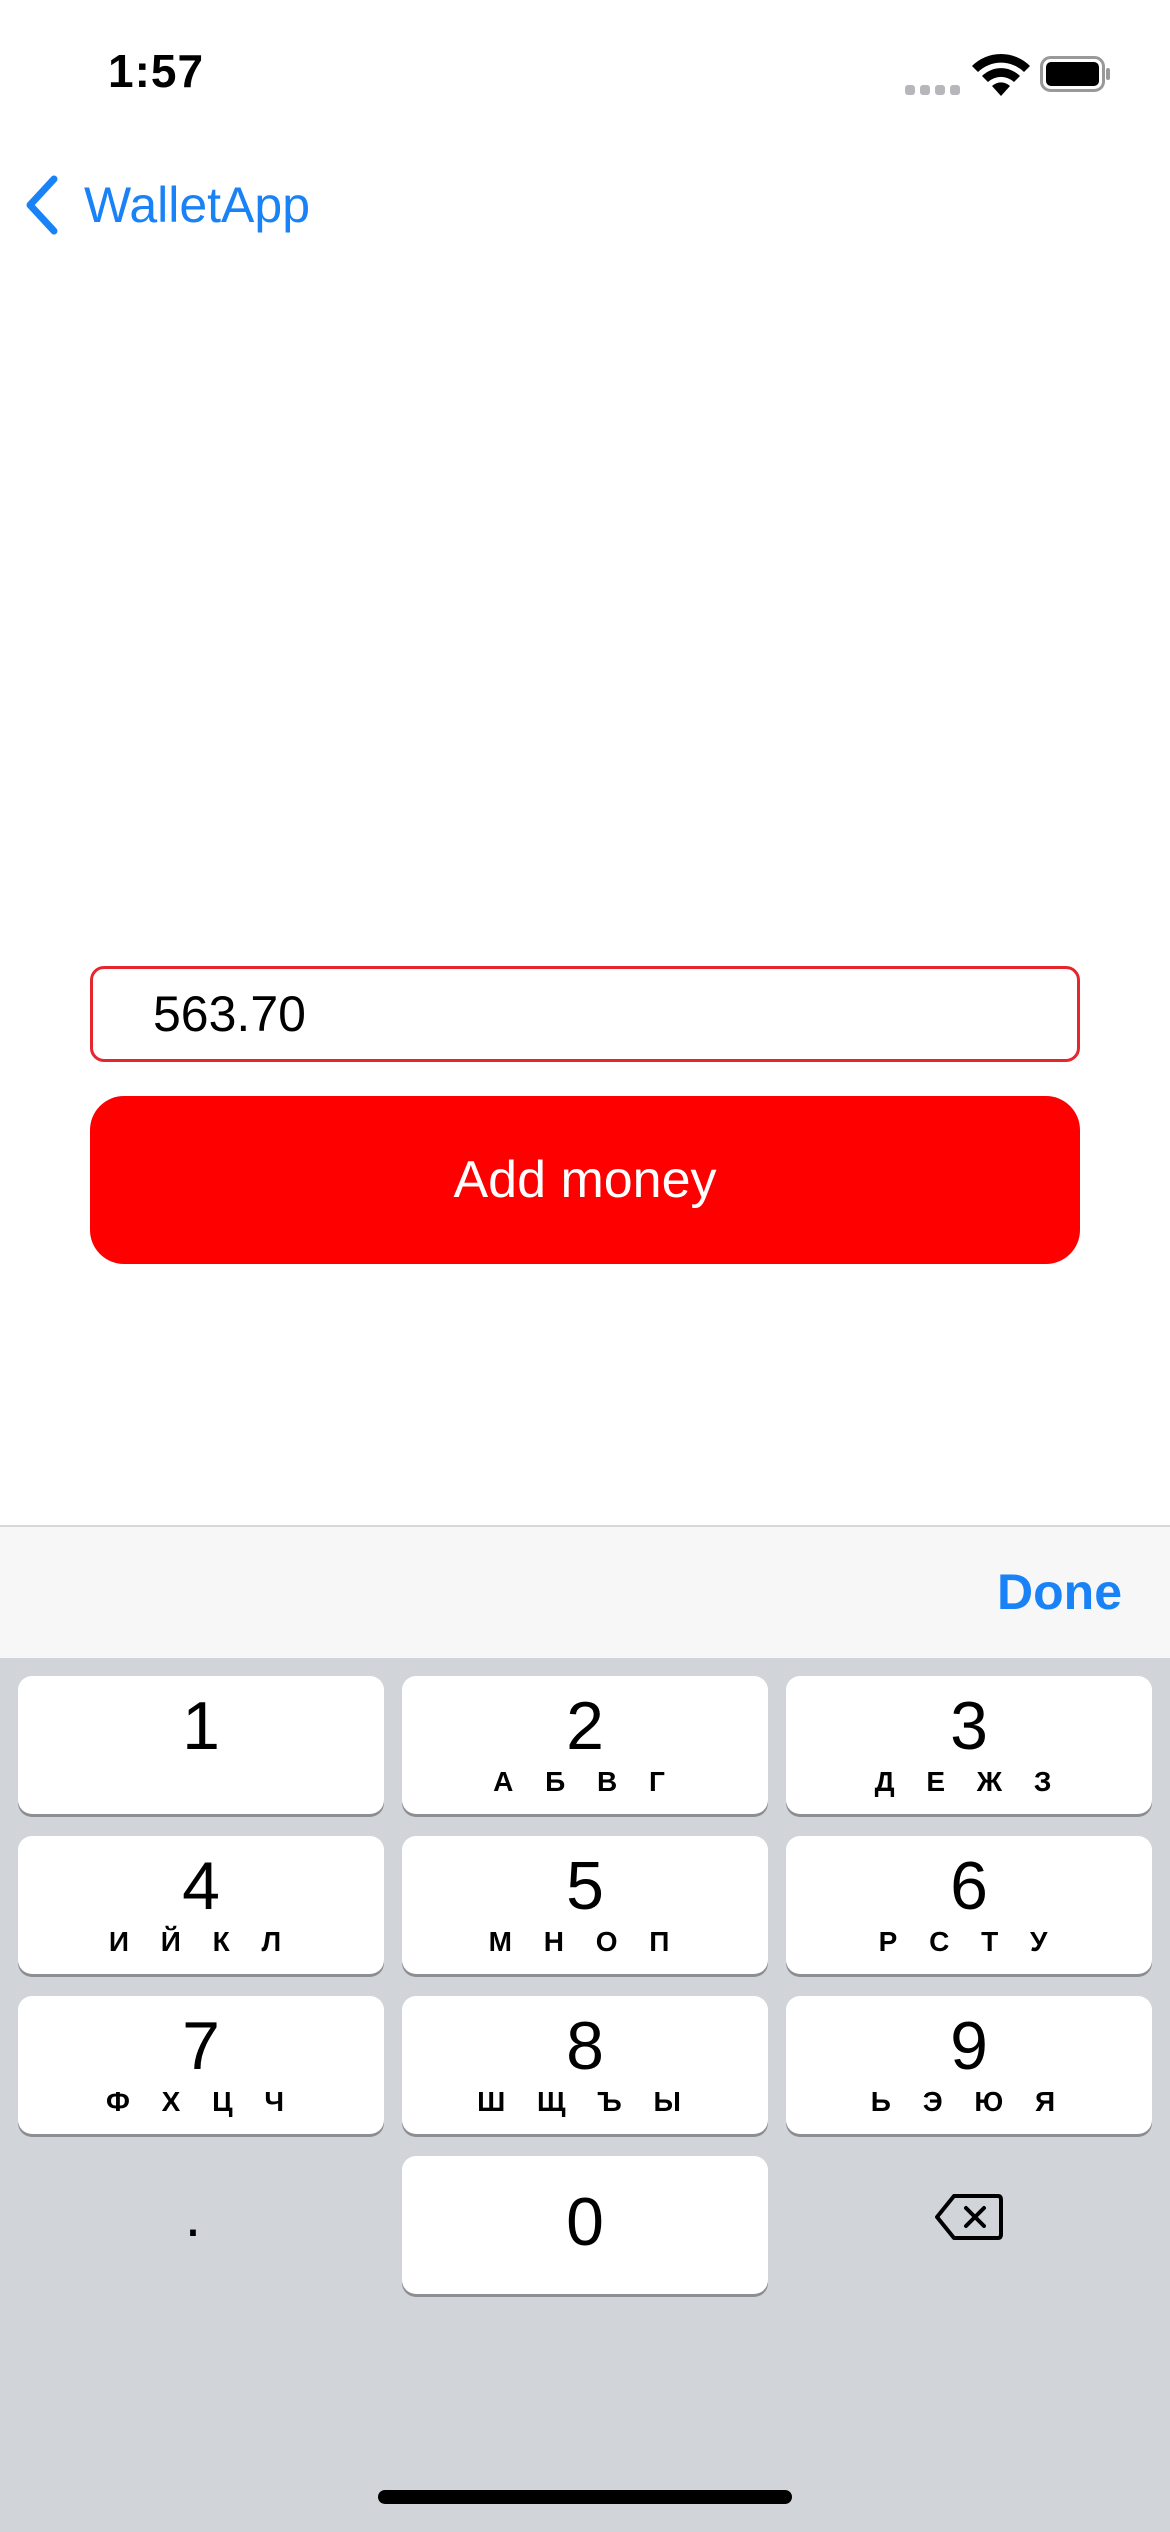 Image resolution: width=1170 pixels, height=2532 pixels. Describe the element at coordinates (585, 2046) in the screenshot. I see `key-digit: 8` at that location.